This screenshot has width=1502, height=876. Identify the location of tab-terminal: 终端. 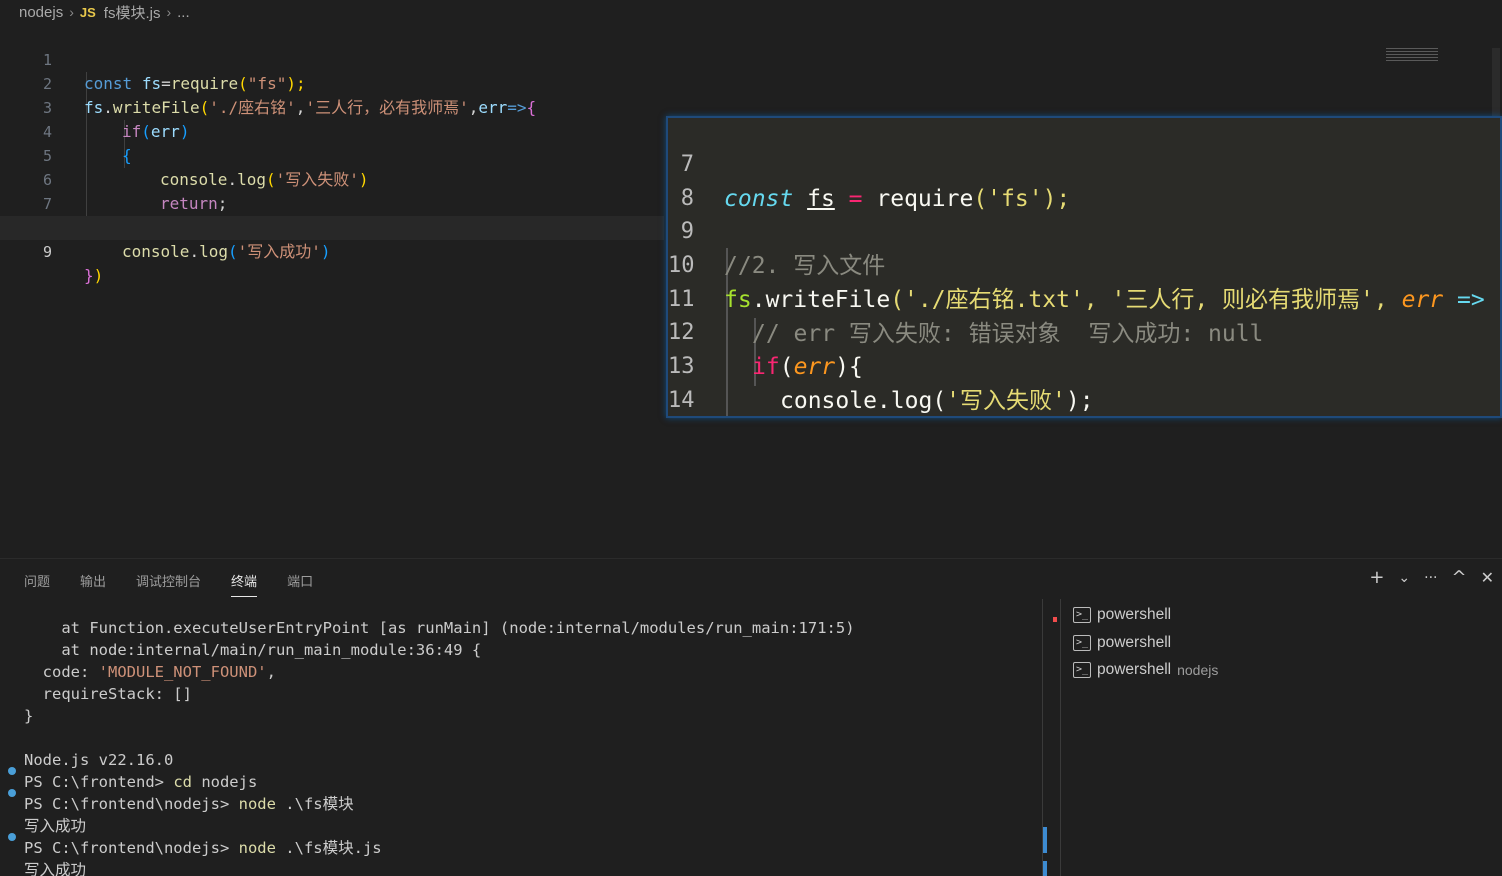
(244, 584).